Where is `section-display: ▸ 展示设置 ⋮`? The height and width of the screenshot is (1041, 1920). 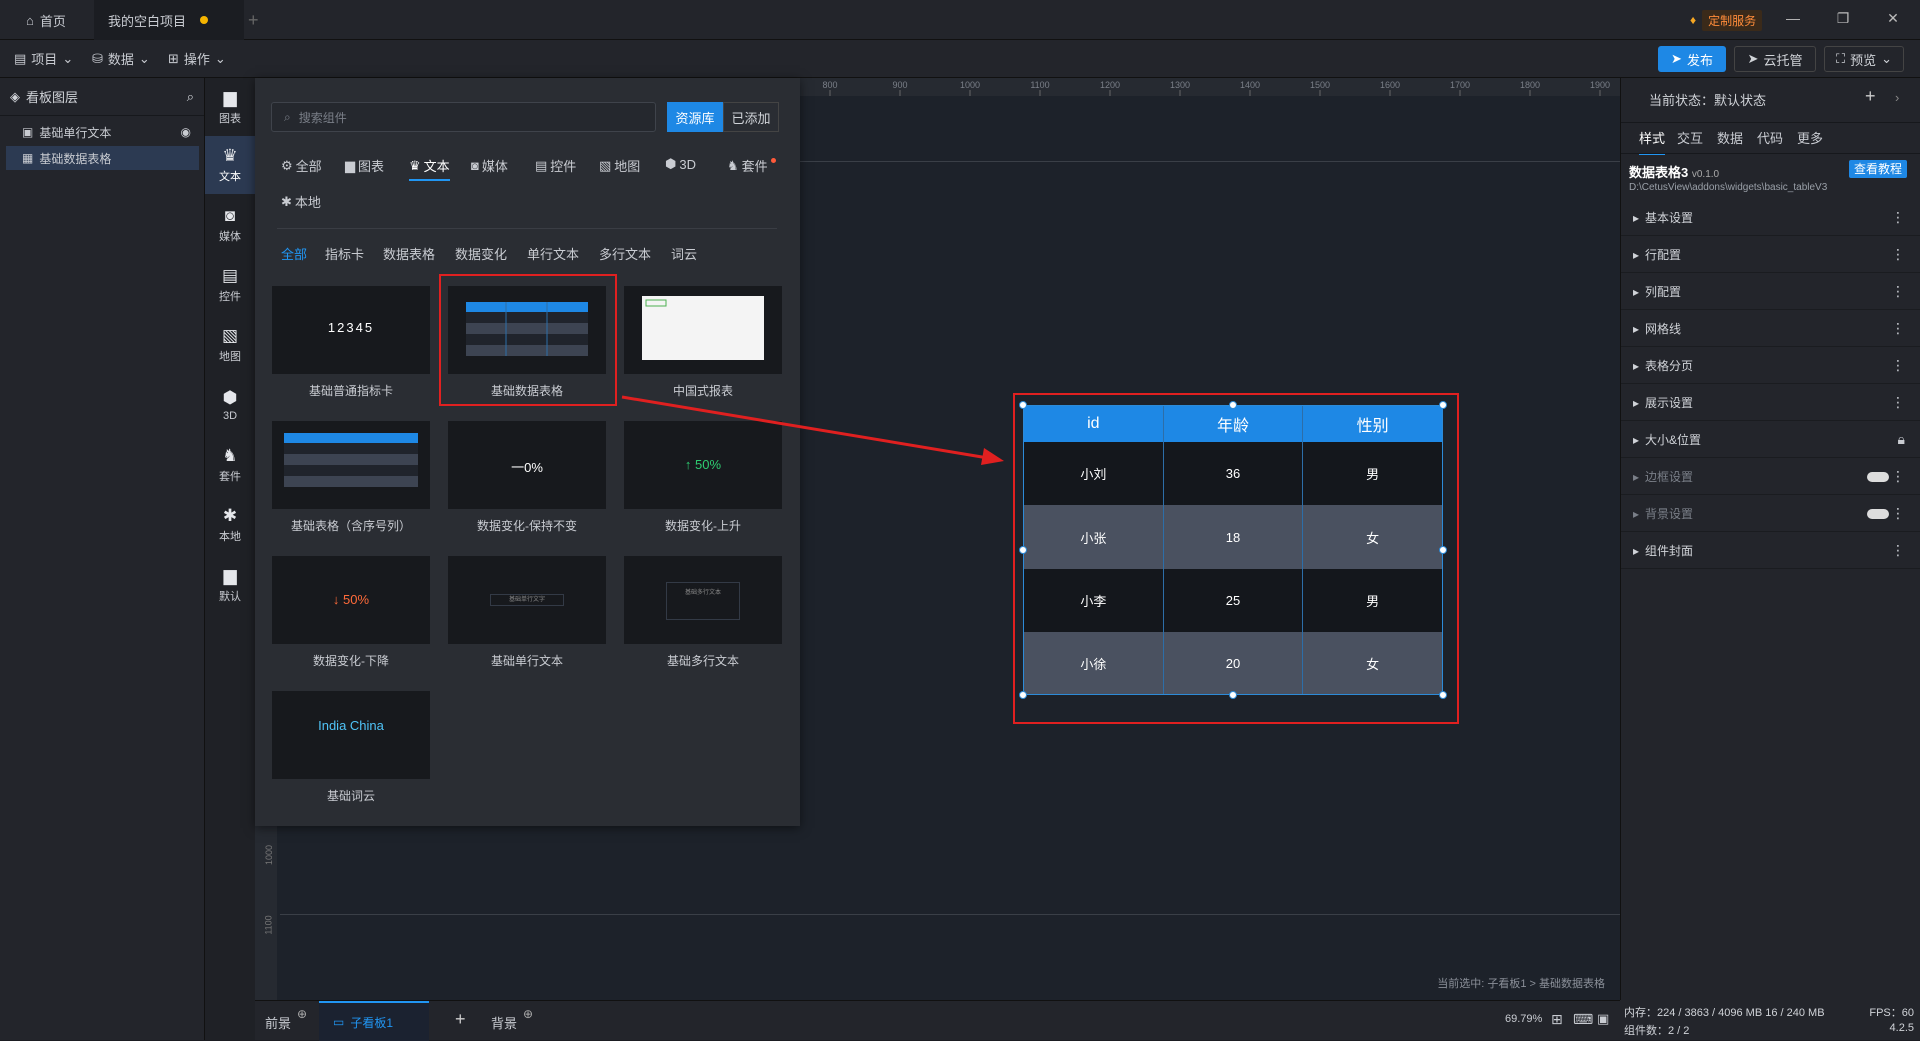 section-display: ▸ 展示设置 ⋮ is located at coordinates (1770, 403).